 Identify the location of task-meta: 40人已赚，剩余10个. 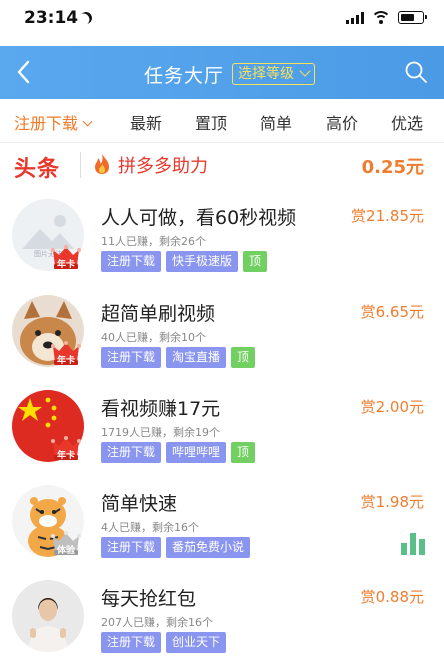
(153, 337).